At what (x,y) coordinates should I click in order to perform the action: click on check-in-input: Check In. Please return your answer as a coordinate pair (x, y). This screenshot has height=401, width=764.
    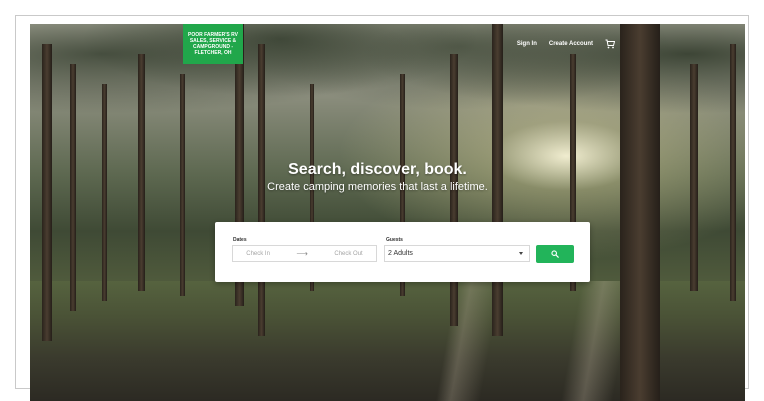
    Looking at the image, I should click on (258, 254).